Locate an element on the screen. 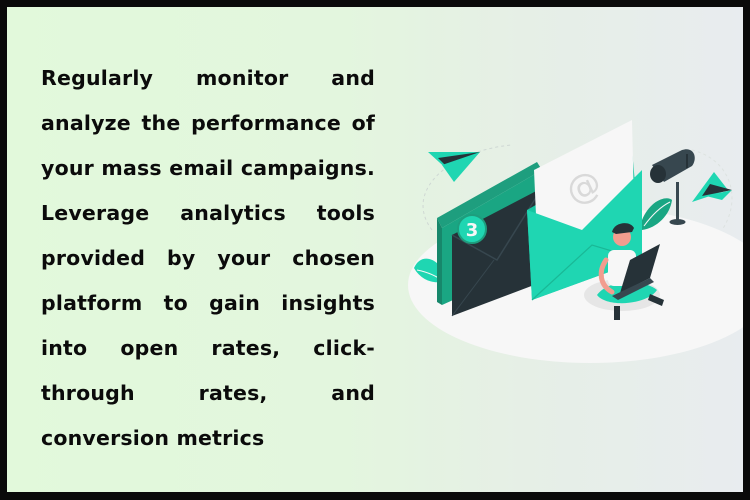 The image size is (750, 500). paper-plane-left-icon is located at coordinates (454, 167).